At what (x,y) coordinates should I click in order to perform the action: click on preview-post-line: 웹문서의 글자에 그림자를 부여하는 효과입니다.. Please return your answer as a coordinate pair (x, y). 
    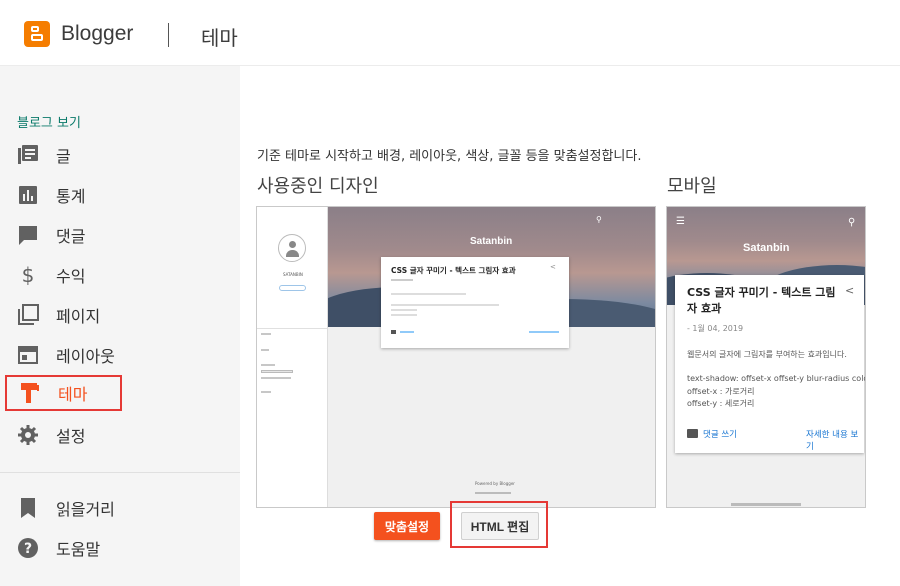
    Looking at the image, I should click on (767, 354).